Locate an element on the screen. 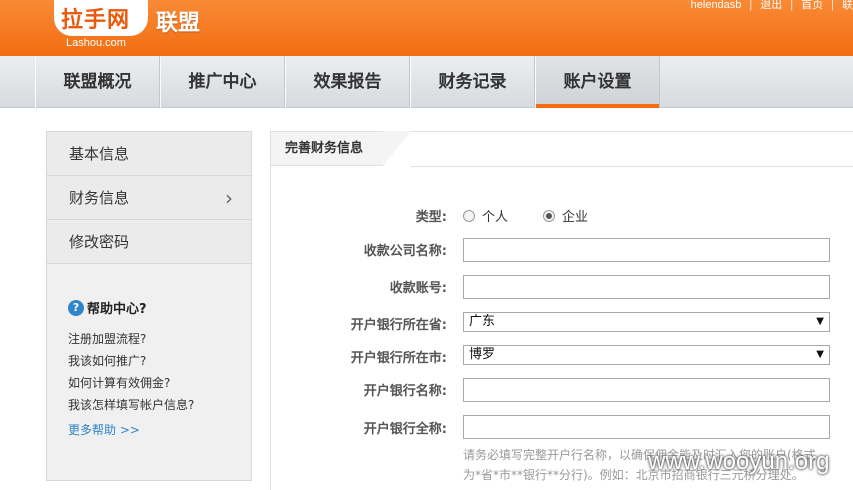 Image resolution: width=853 pixels, height=490 pixels. sidebar-item-change-password: 修改密码 is located at coordinates (149, 242).